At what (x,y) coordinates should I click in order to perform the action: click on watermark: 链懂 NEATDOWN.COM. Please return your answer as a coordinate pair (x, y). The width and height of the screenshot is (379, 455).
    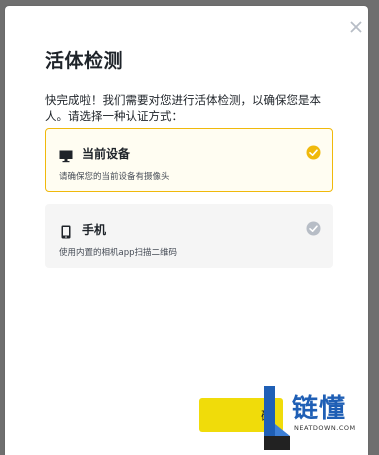
    Looking at the image, I should click on (317, 417).